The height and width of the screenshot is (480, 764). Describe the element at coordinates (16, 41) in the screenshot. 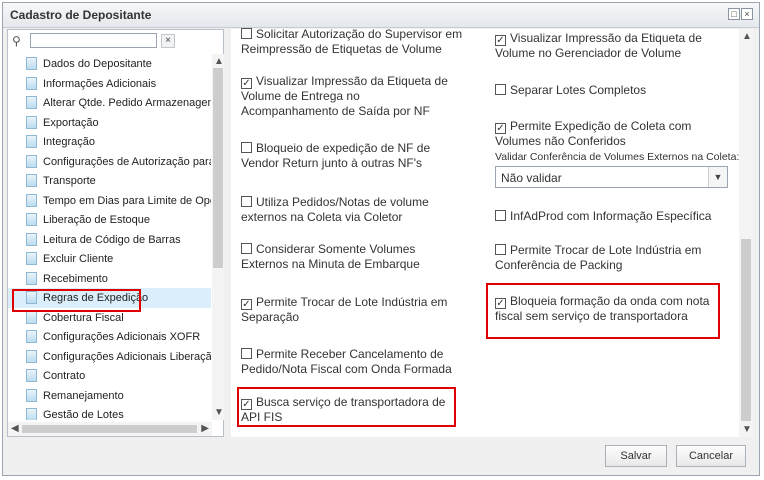

I see `filter-icon: ⚲` at that location.